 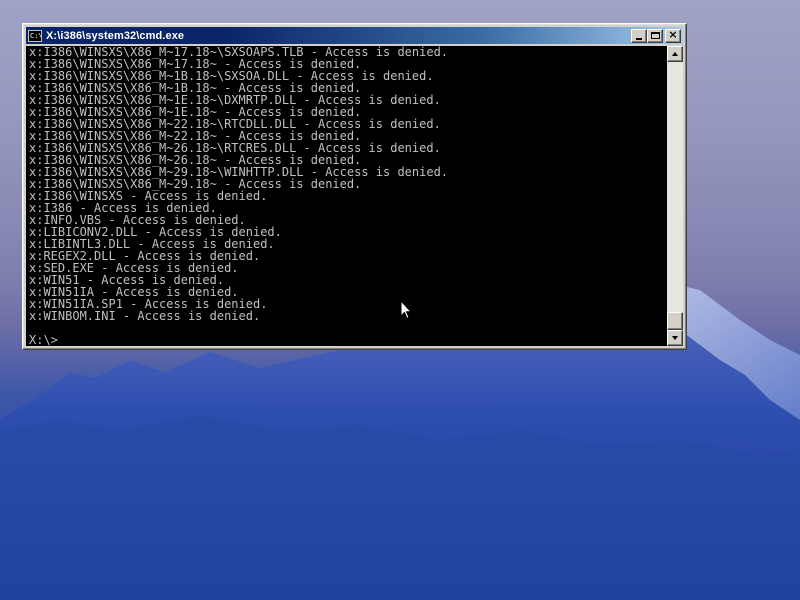 I want to click on arrow-up-icon, so click(x=675, y=54).